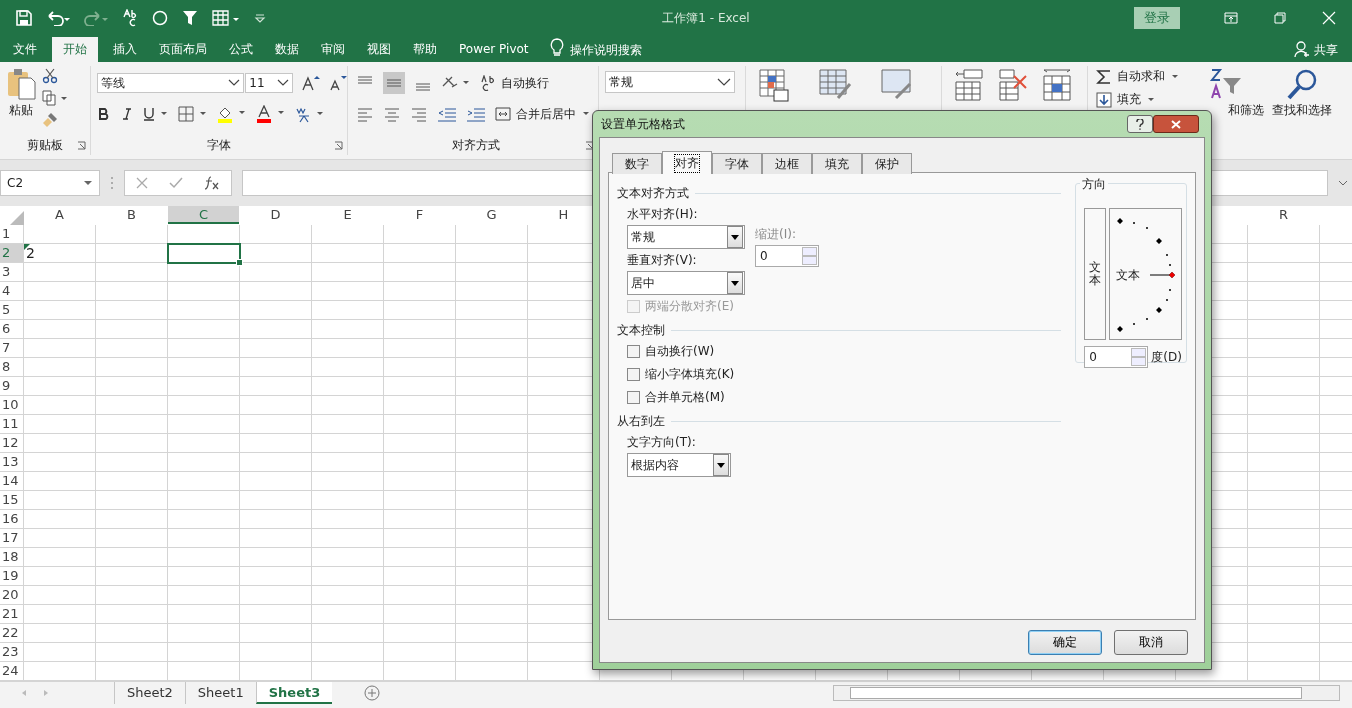 This screenshot has height=708, width=1352. What do you see at coordinates (287, 49) in the screenshot?
I see `ribbon-tab: 数据` at bounding box center [287, 49].